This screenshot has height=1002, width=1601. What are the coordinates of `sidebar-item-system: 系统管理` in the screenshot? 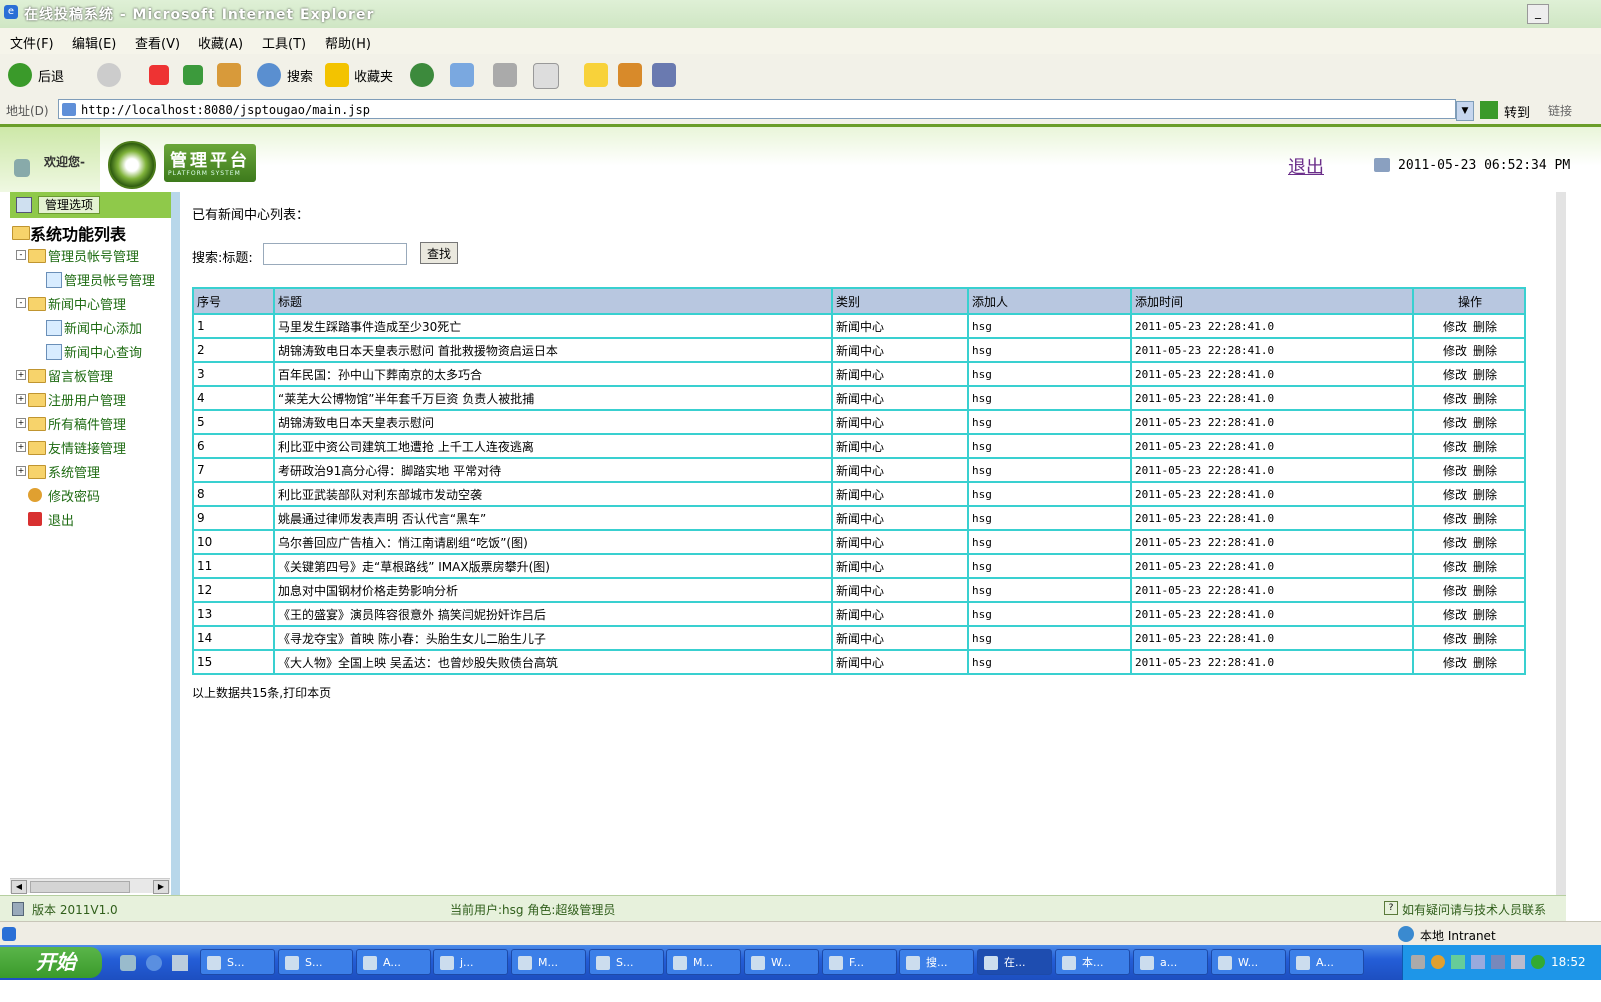 It's located at (74, 471).